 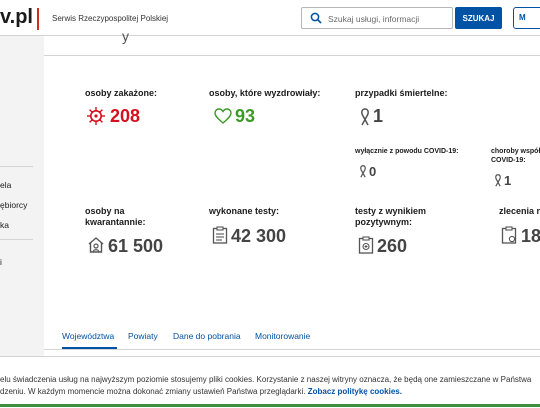 What do you see at coordinates (508, 160) in the screenshot?
I see `deaths-comorbid-label-2: COVID-19:` at bounding box center [508, 160].